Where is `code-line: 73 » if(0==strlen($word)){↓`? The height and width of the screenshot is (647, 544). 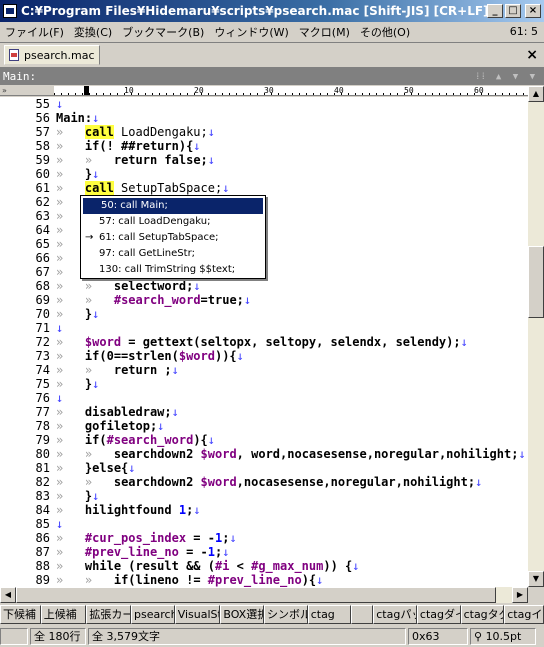 code-line: 73 » if(0==strlen($word)){↓ is located at coordinates (264, 356).